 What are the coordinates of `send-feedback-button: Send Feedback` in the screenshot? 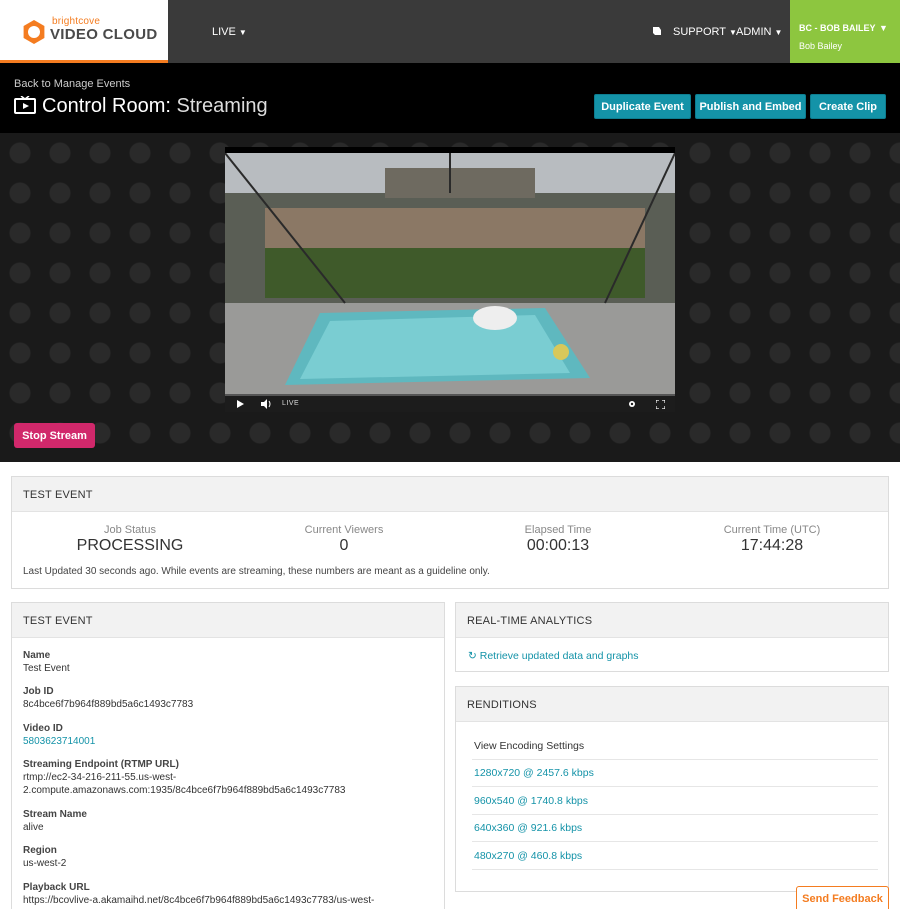 It's located at (842, 897).